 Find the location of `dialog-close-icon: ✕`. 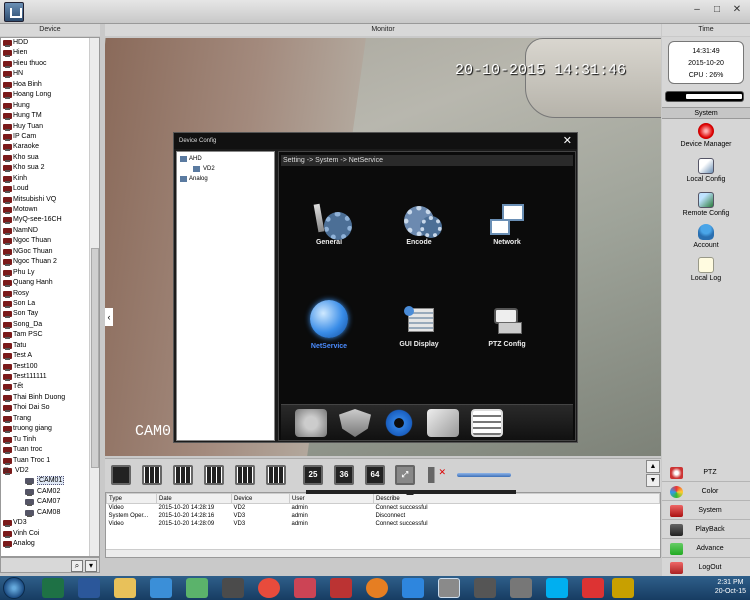

dialog-close-icon: ✕ is located at coordinates (567, 141).